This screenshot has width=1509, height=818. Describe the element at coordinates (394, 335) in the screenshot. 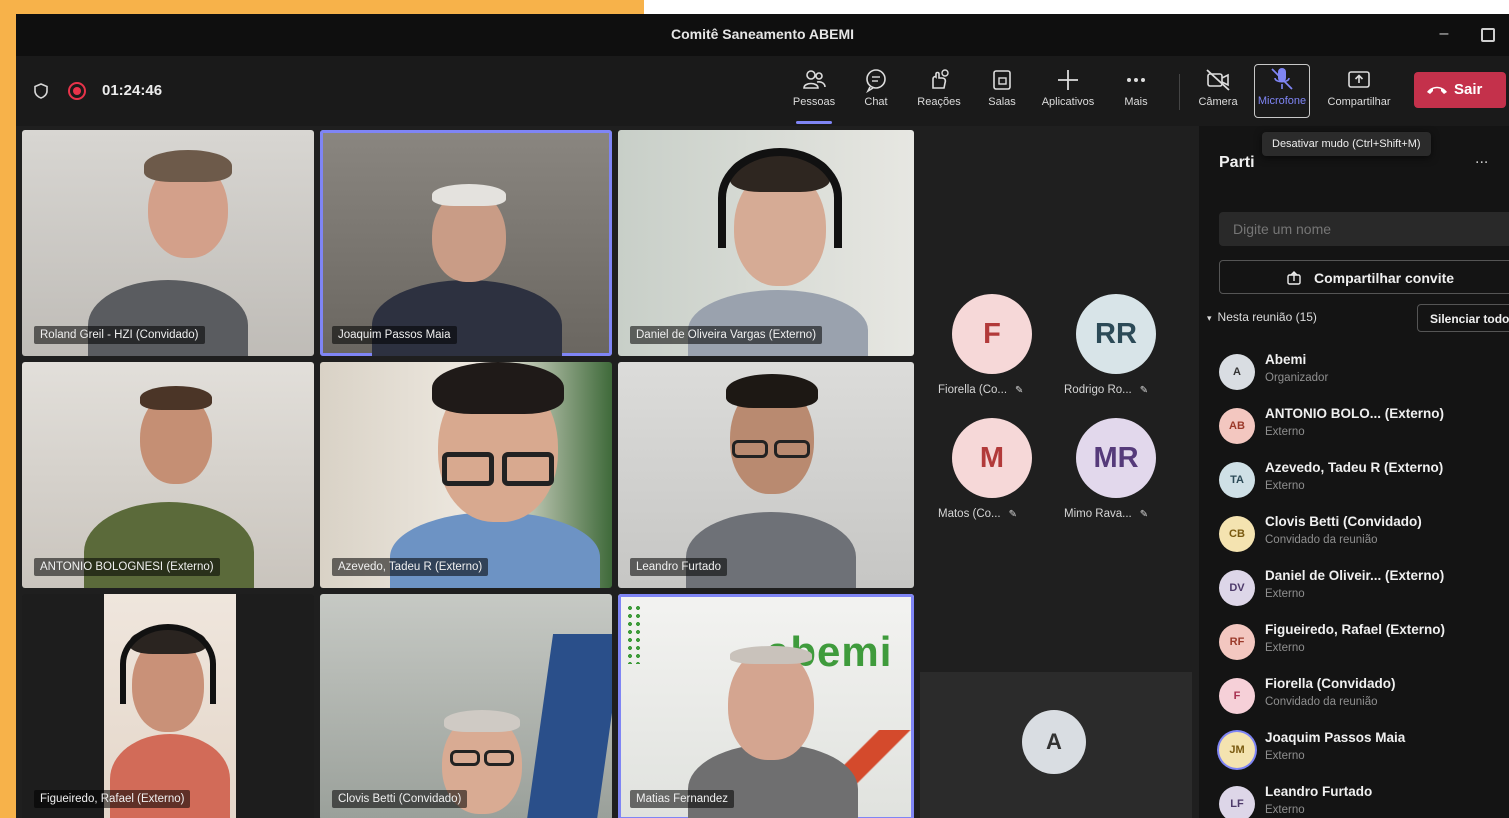

I see `tile-name-label: Joaquim Passos Maia` at that location.